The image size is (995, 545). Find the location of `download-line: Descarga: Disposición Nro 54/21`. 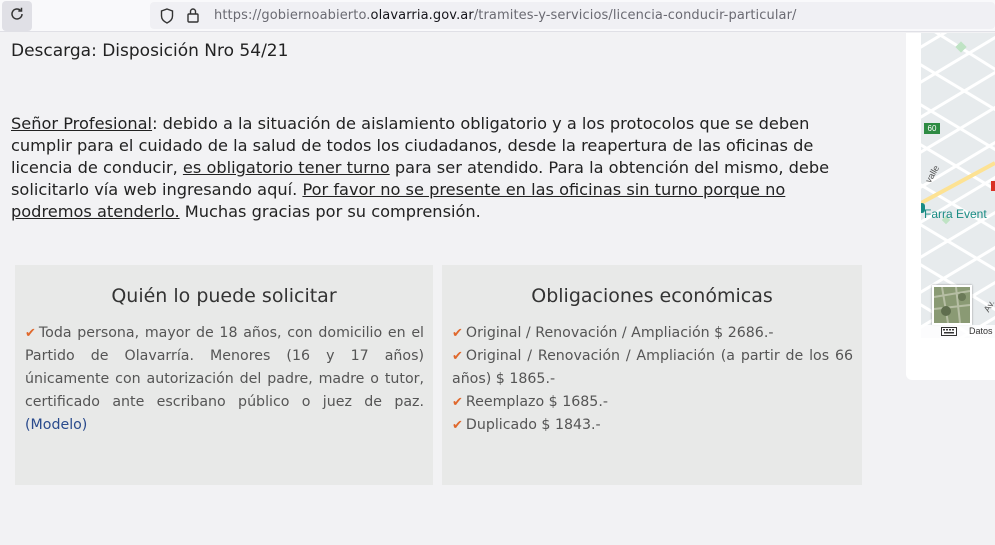

download-line: Descarga: Disposición Nro 54/21 is located at coordinates (149, 51).